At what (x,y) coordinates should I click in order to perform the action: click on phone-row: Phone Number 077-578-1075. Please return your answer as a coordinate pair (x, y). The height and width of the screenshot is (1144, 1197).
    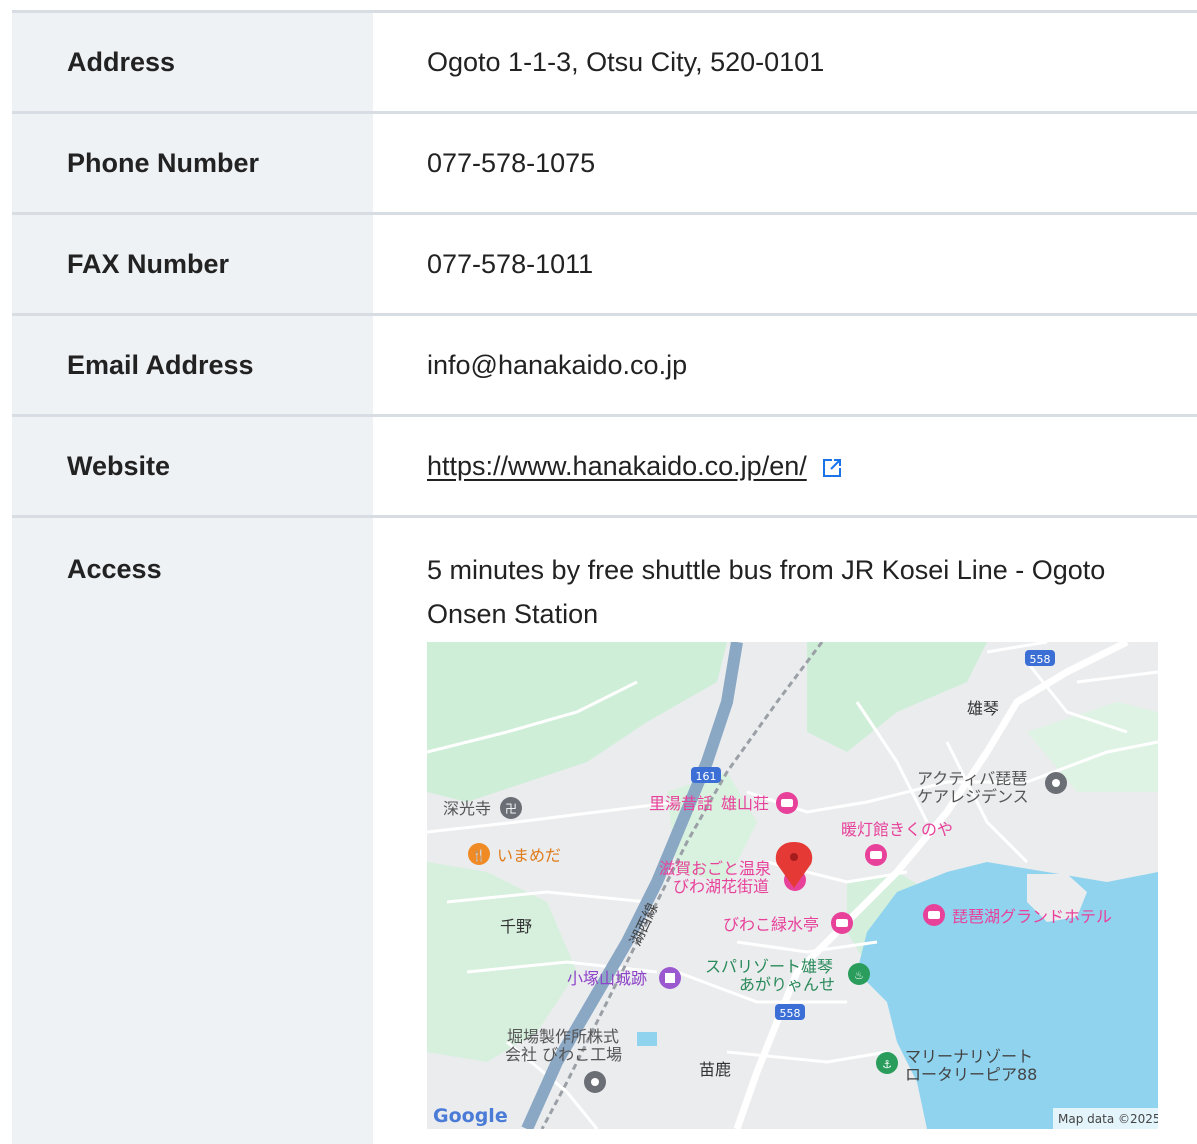
    Looking at the image, I should click on (604, 164).